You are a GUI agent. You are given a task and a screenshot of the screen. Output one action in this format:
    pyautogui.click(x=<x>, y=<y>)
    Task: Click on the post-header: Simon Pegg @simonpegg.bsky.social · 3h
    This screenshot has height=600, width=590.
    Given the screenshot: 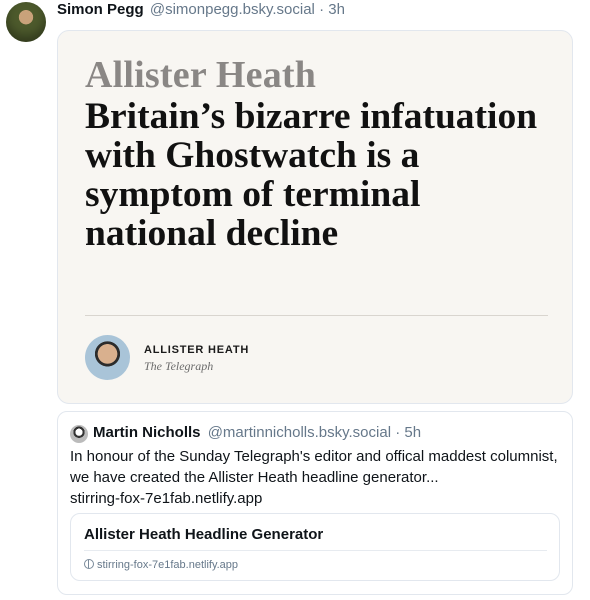 What is the action you would take?
    pyautogui.click(x=201, y=10)
    